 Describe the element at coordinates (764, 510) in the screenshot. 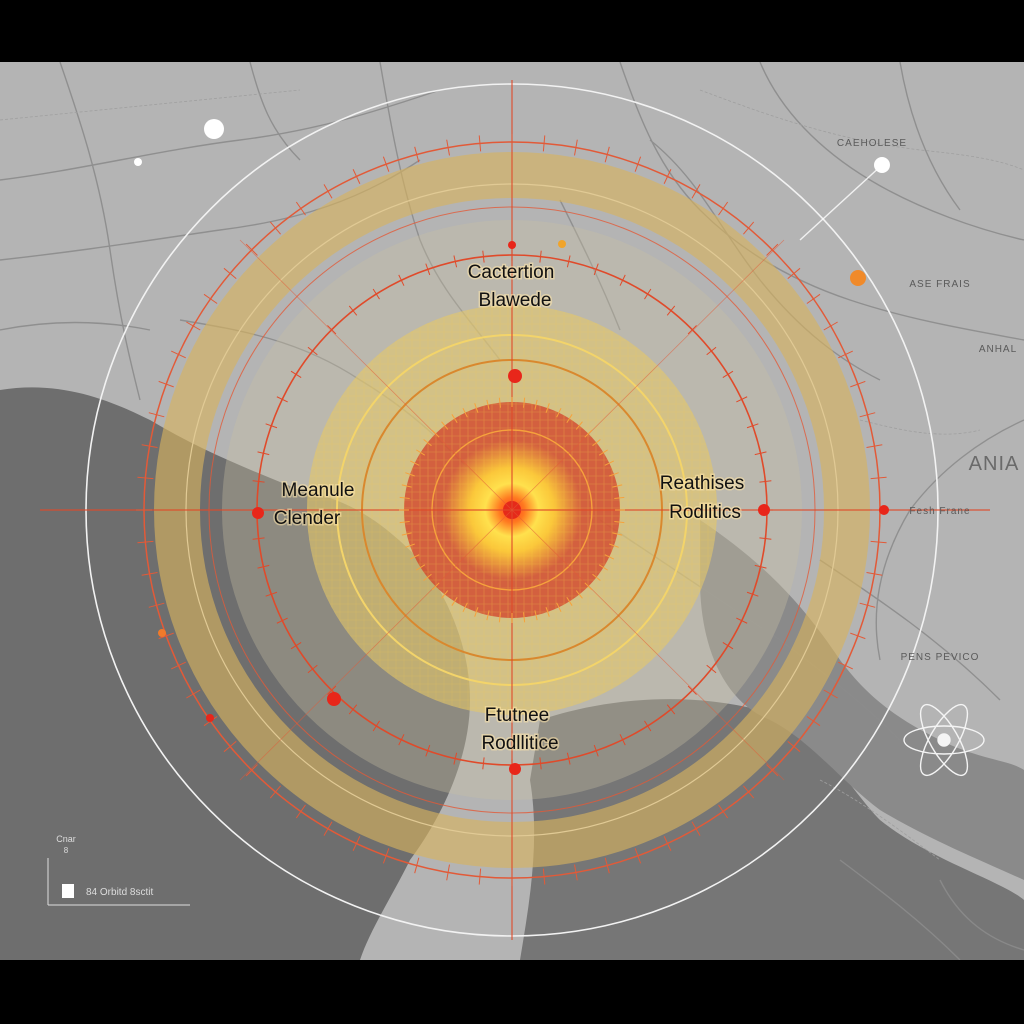

I see `marker-east` at that location.